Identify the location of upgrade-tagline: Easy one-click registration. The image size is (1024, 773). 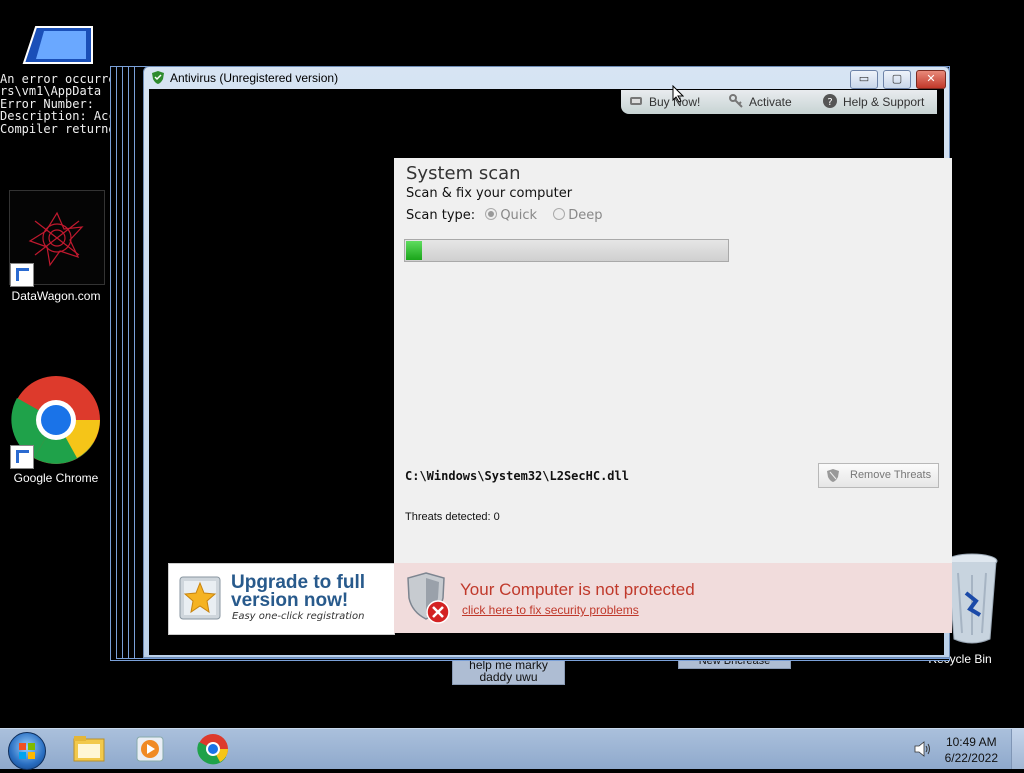
(298, 616).